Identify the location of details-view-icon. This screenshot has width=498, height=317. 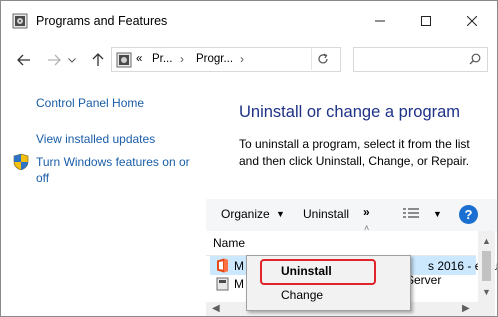
(411, 213).